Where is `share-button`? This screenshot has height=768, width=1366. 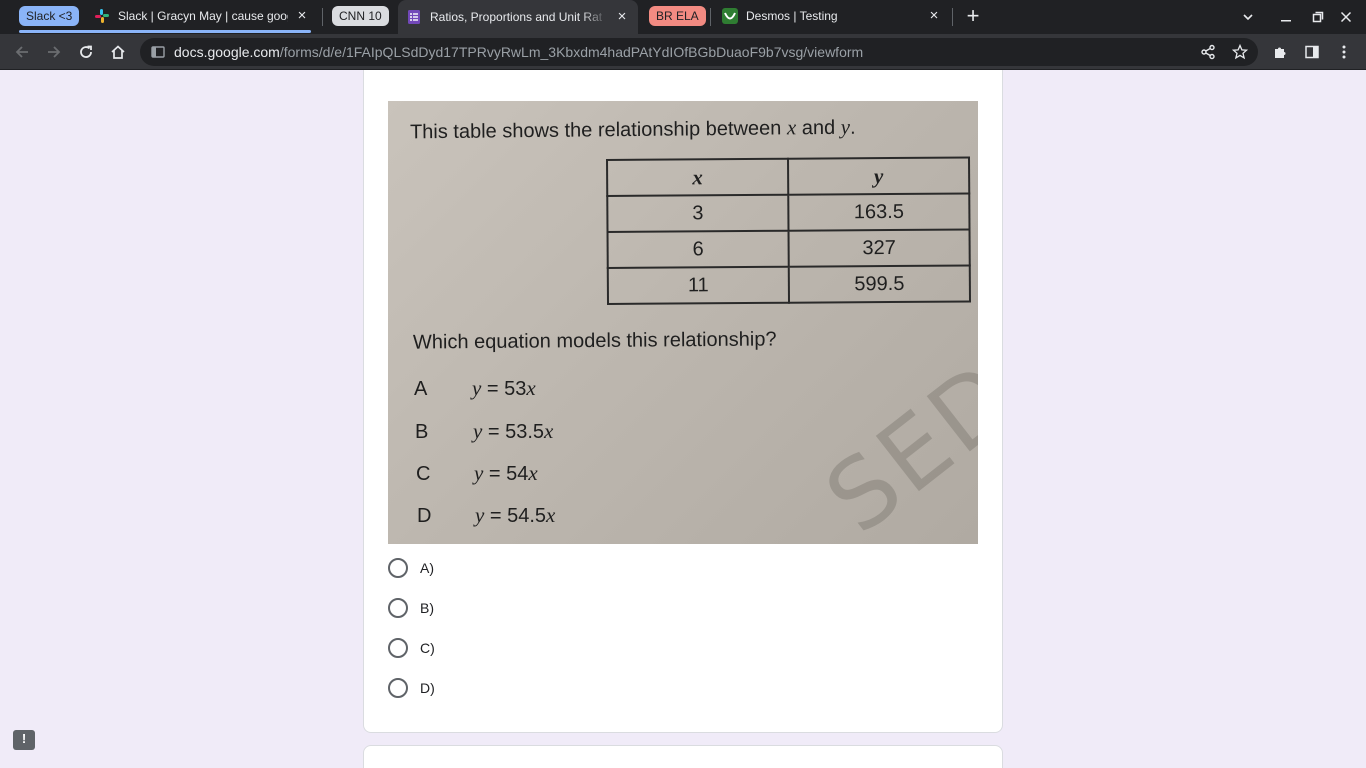
share-button is located at coordinates (1208, 52).